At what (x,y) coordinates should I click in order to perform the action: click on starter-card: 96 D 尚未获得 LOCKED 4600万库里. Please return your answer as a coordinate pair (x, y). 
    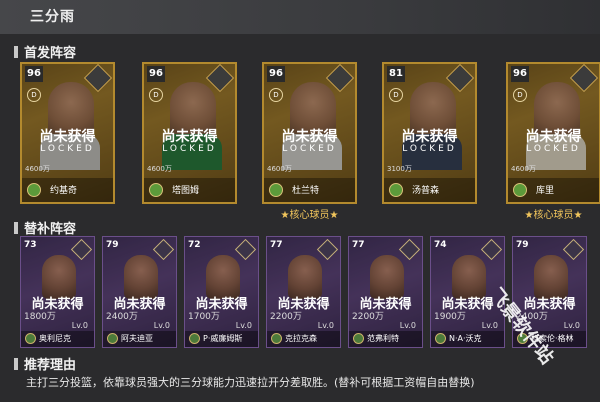
    Looking at the image, I should click on (553, 133).